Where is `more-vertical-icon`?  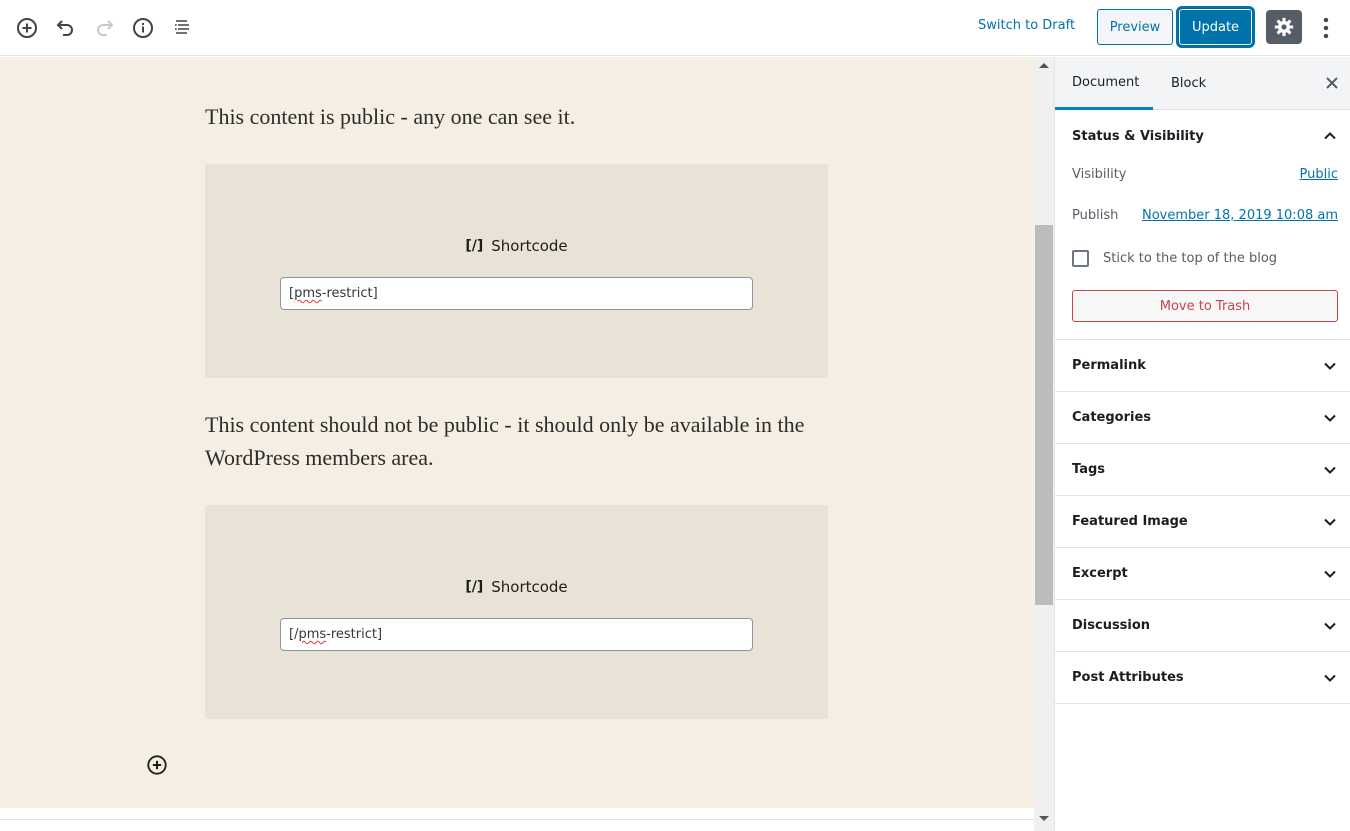 more-vertical-icon is located at coordinates (1326, 28).